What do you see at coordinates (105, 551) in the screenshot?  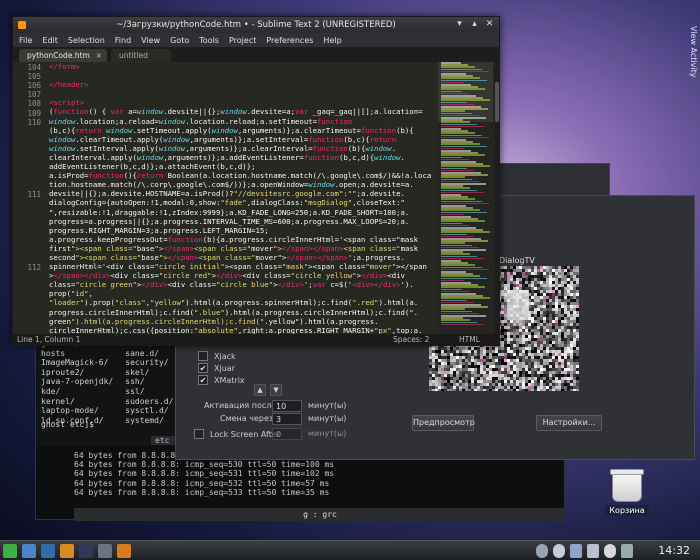 I see `screen-icon` at bounding box center [105, 551].